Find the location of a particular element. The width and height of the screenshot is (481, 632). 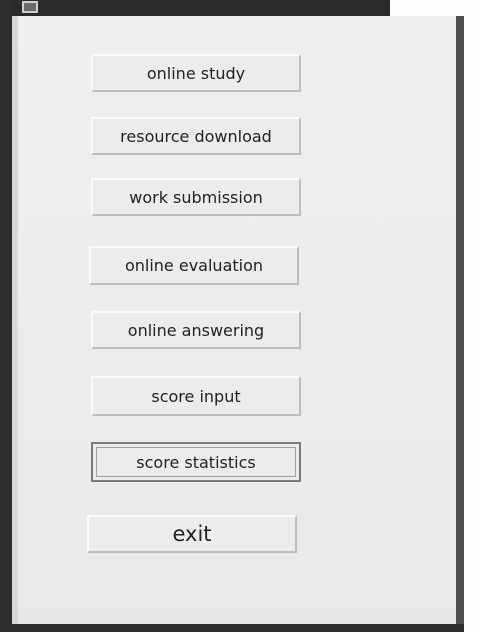

online-answering-button: online answering is located at coordinates (196, 330).